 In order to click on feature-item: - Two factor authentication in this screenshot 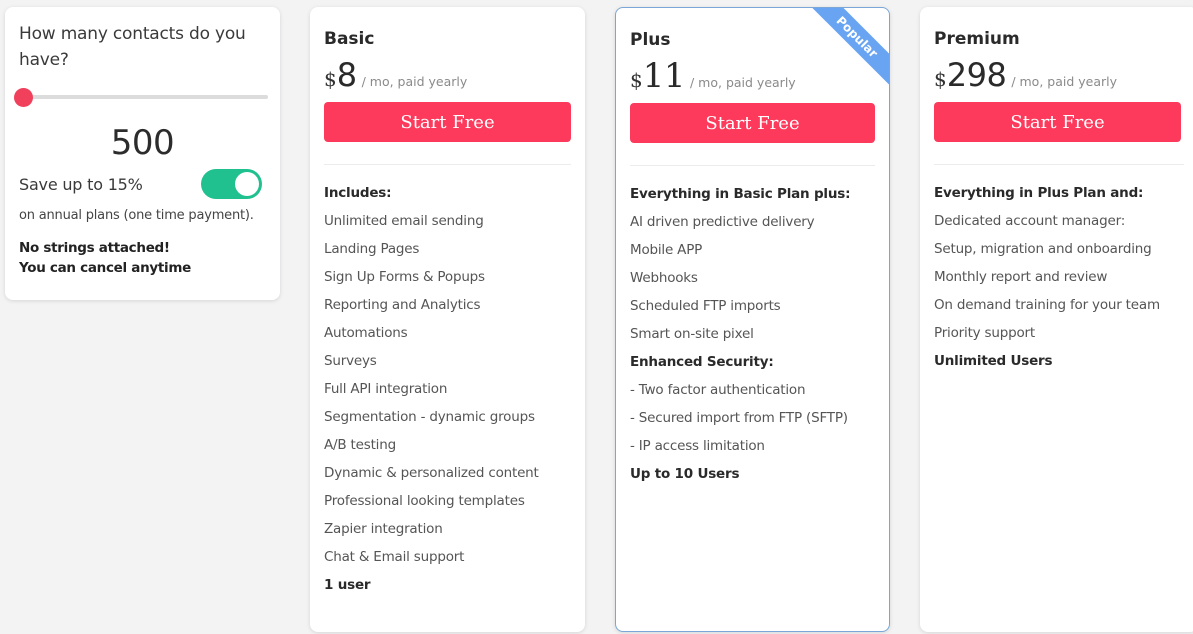, I will do `click(718, 390)`.